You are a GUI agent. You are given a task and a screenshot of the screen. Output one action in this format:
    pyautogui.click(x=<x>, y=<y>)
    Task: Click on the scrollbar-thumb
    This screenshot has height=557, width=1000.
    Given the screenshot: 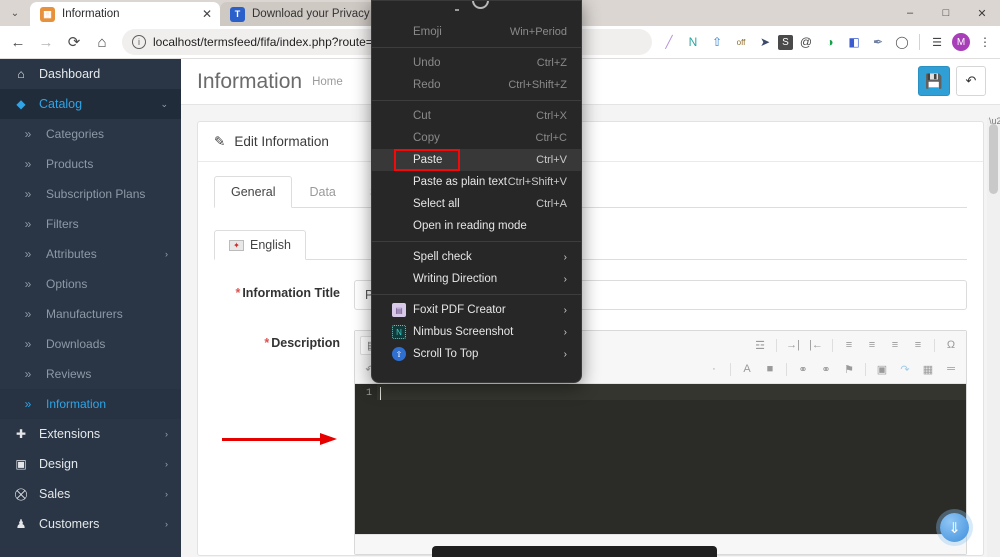 What is the action you would take?
    pyautogui.click(x=993, y=159)
    